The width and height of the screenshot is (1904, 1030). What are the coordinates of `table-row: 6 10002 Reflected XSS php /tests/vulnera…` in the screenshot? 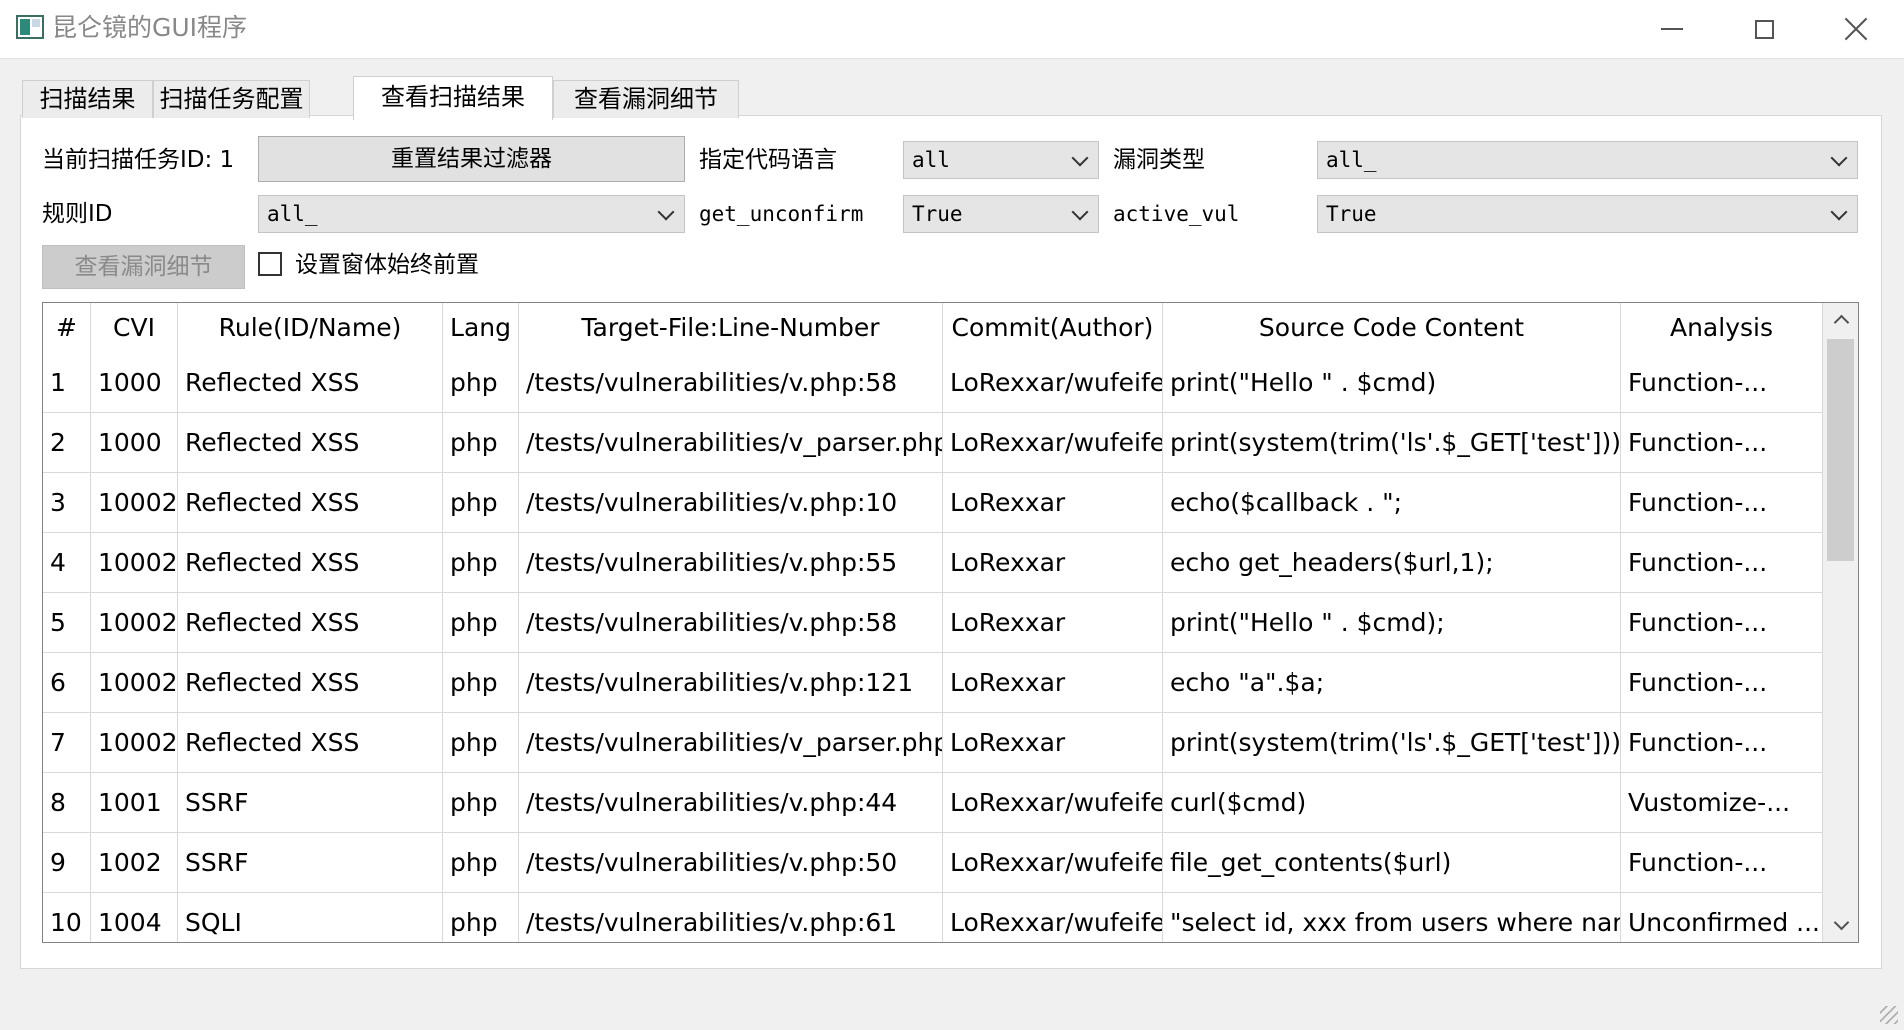 It's located at (933, 683).